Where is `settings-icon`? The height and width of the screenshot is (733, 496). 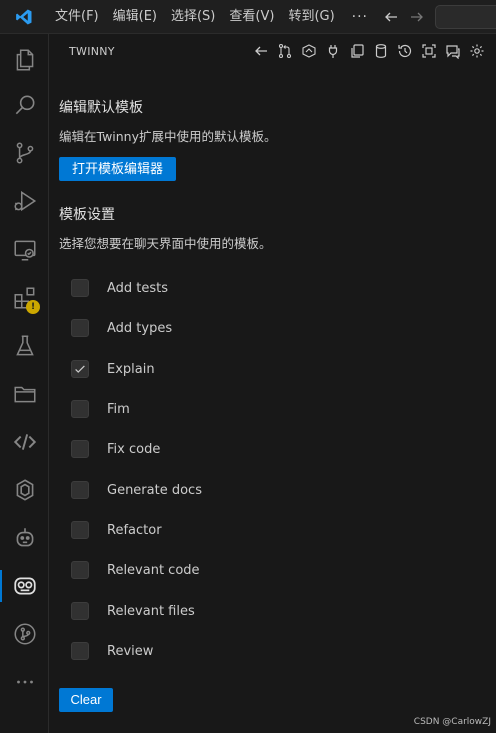 settings-icon is located at coordinates (477, 51).